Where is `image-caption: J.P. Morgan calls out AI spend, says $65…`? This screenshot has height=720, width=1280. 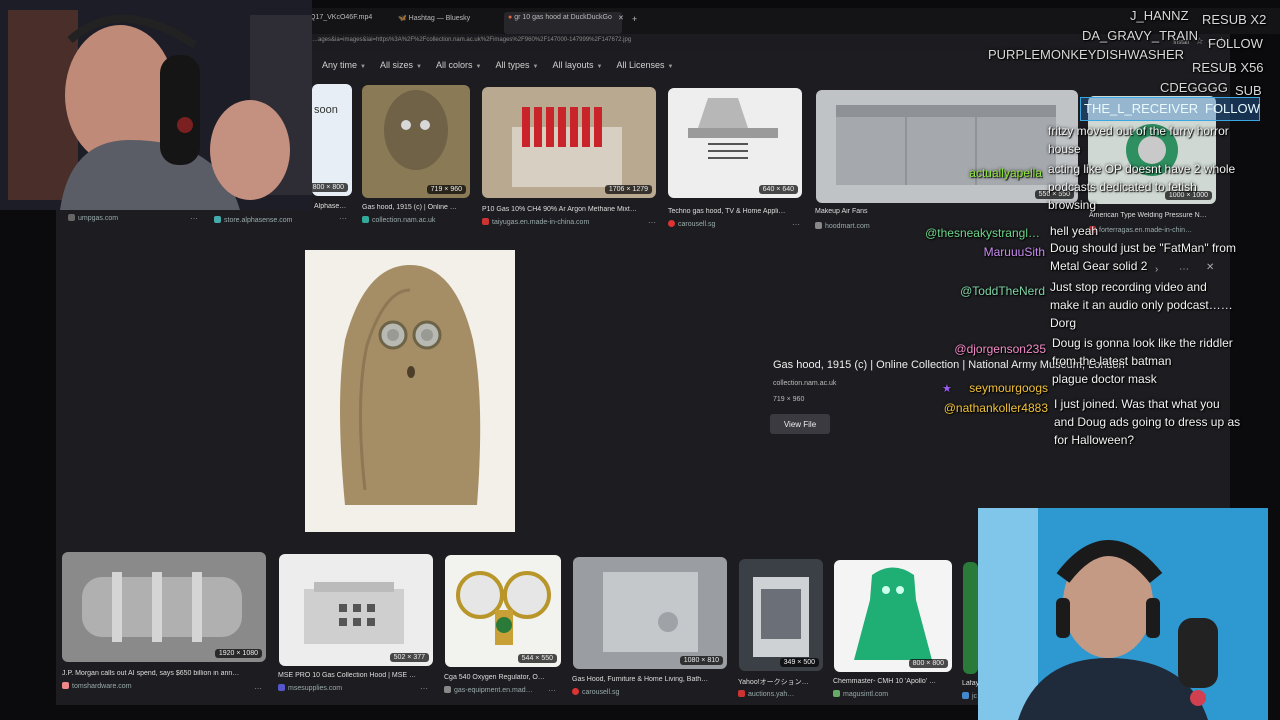
image-caption: J.P. Morgan calls out AI spend, says $65… is located at coordinates (165, 673).